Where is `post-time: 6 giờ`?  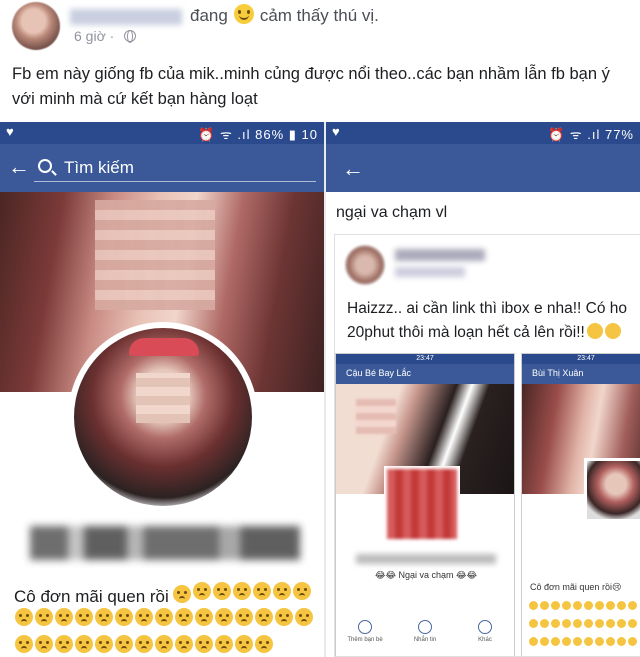 post-time: 6 giờ is located at coordinates (90, 36).